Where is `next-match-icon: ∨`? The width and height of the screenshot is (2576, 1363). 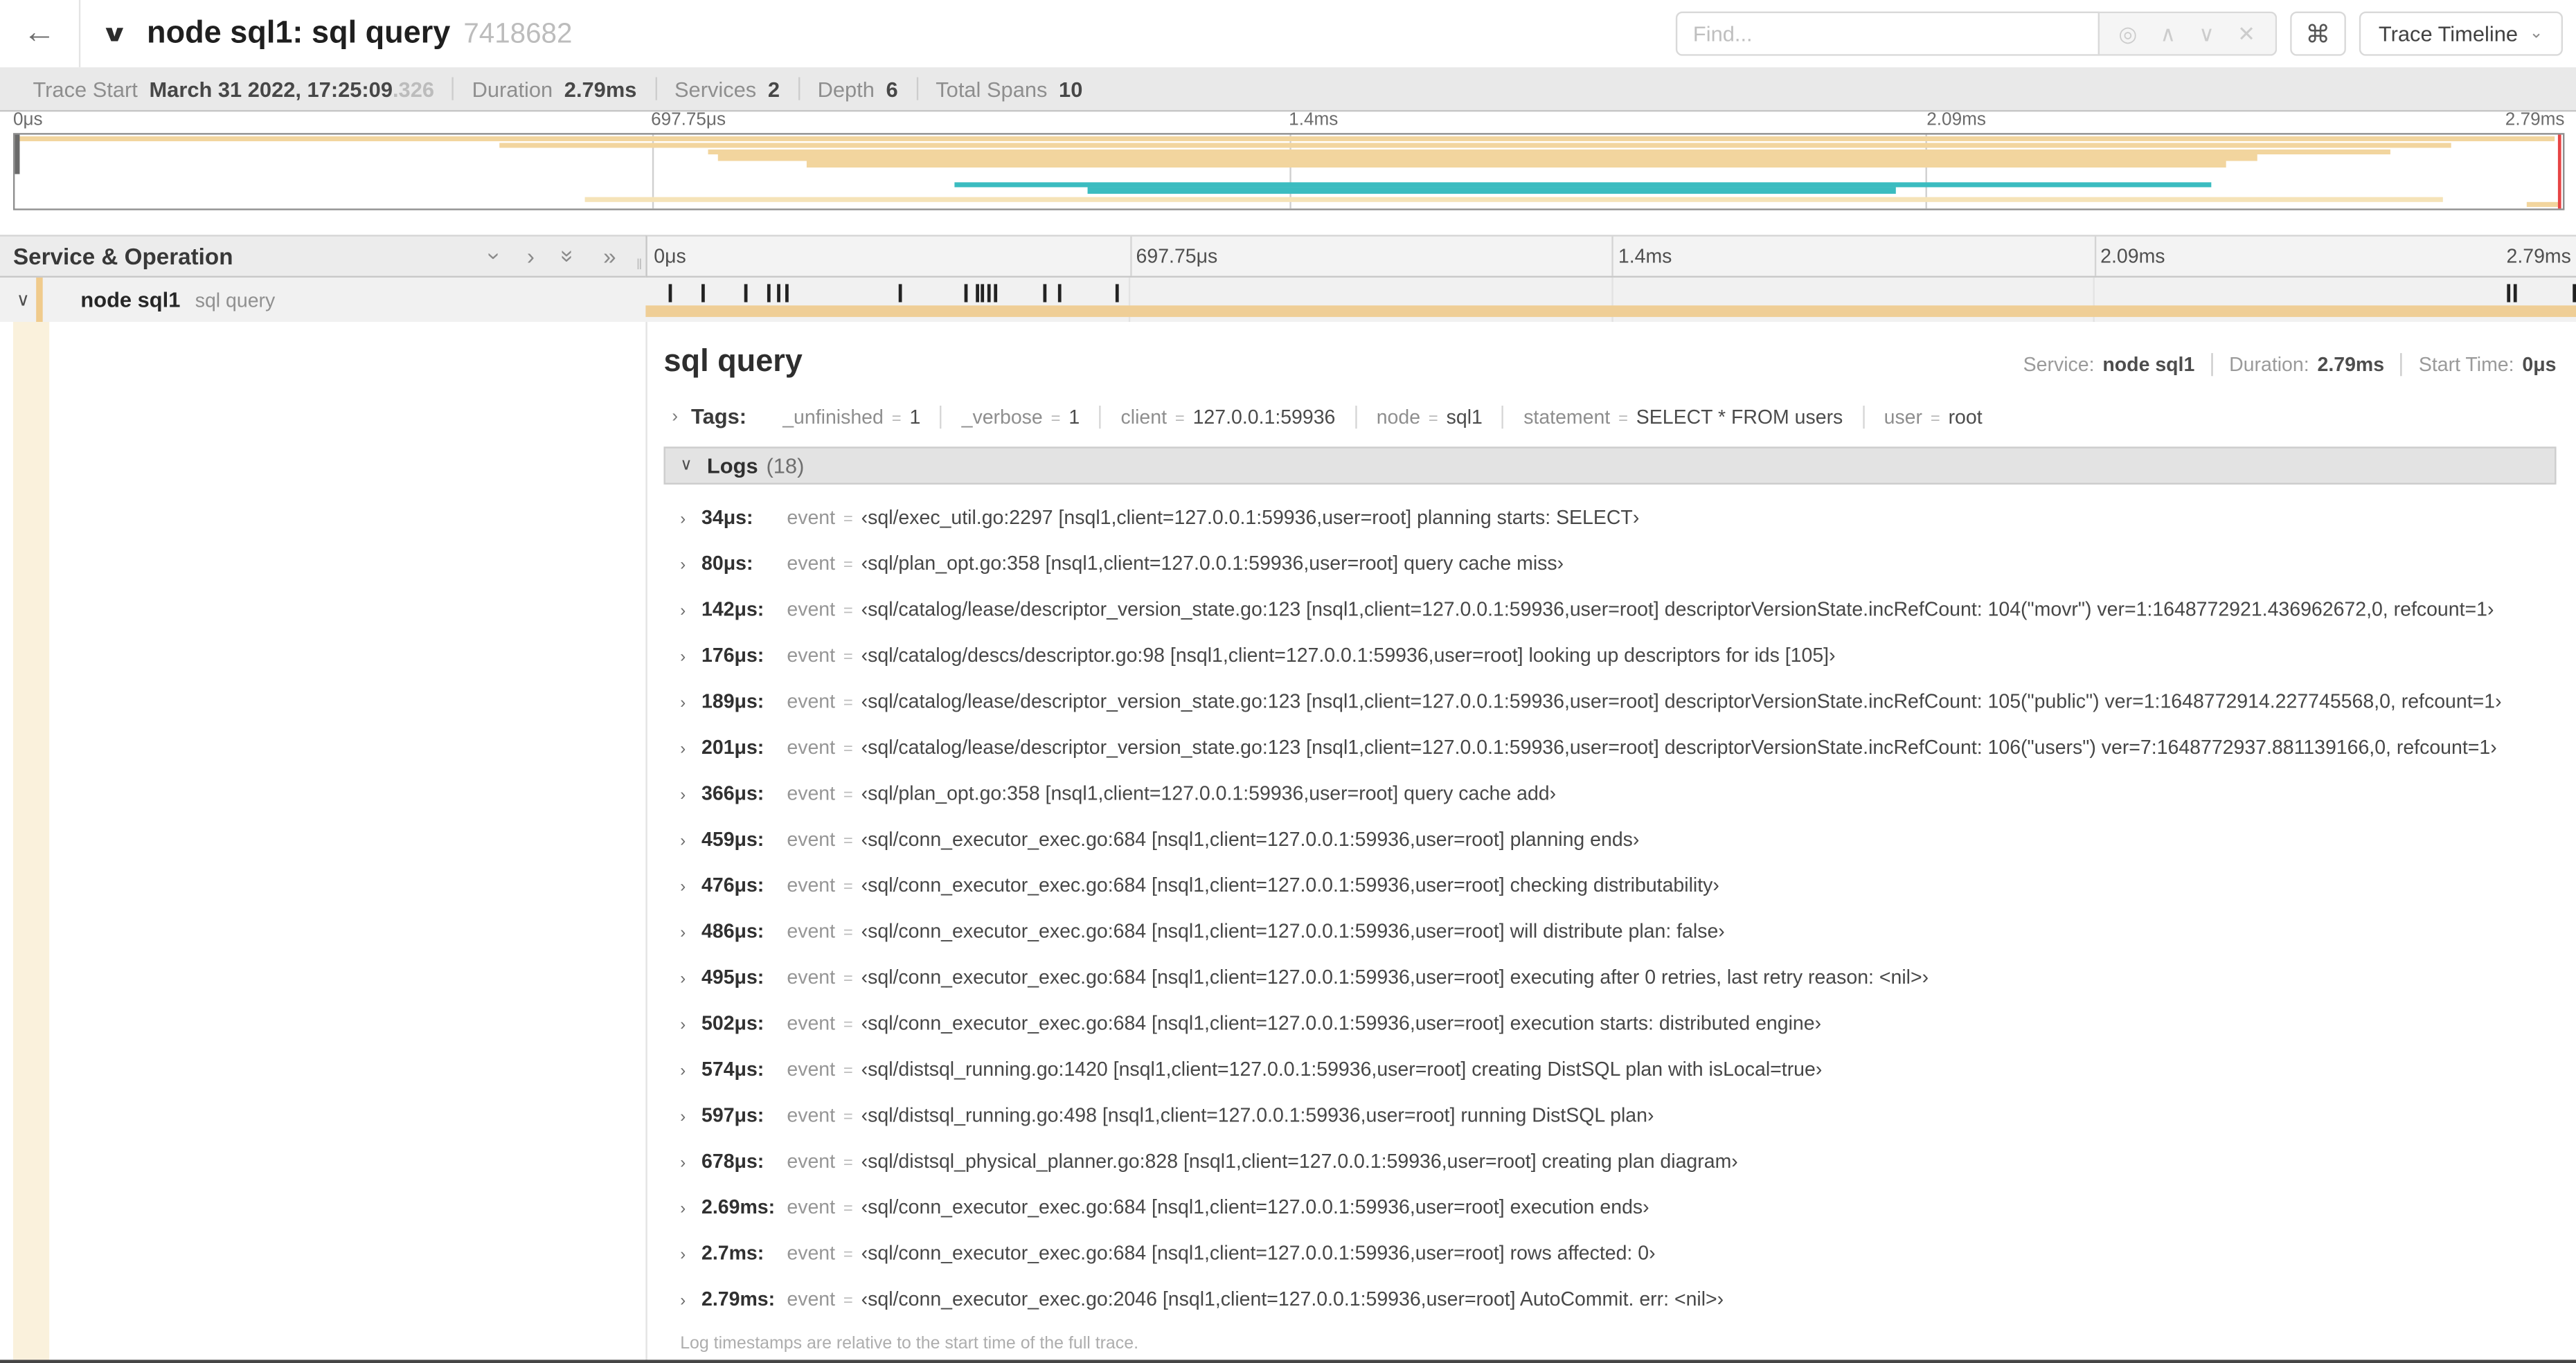 next-match-icon: ∨ is located at coordinates (2207, 34).